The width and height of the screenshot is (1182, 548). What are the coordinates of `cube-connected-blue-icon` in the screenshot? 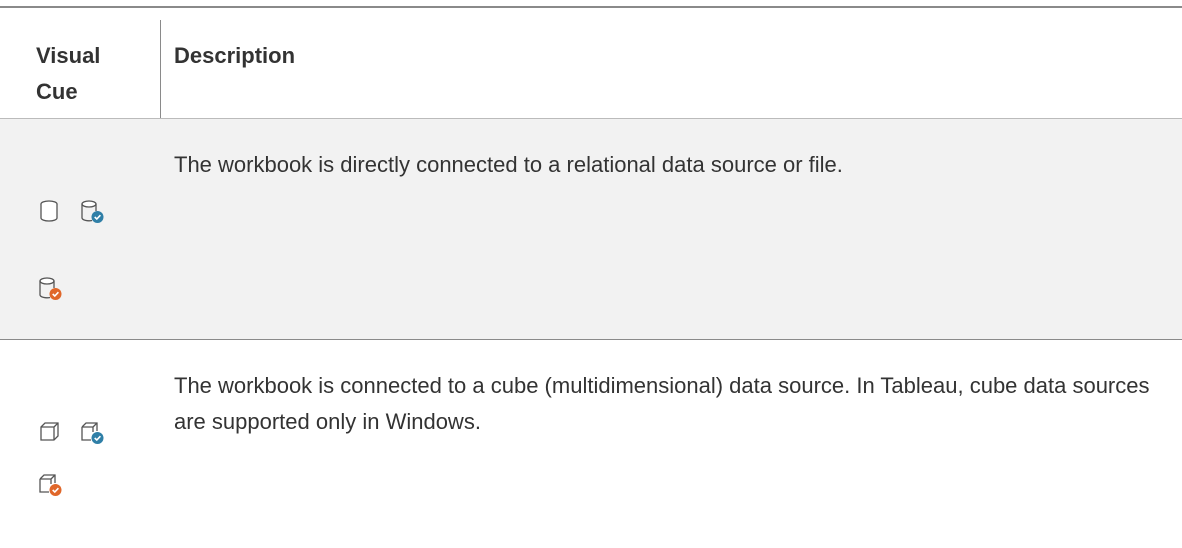 It's located at (92, 432).